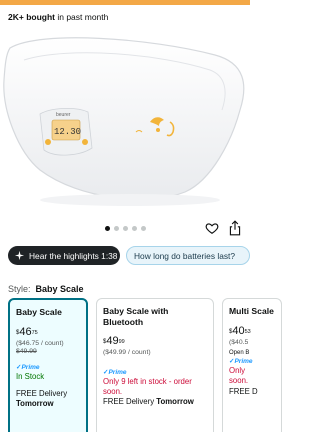 The width and height of the screenshot is (320, 432). I want to click on bought-past-month: 2K+ bought in past month, so click(58, 17).